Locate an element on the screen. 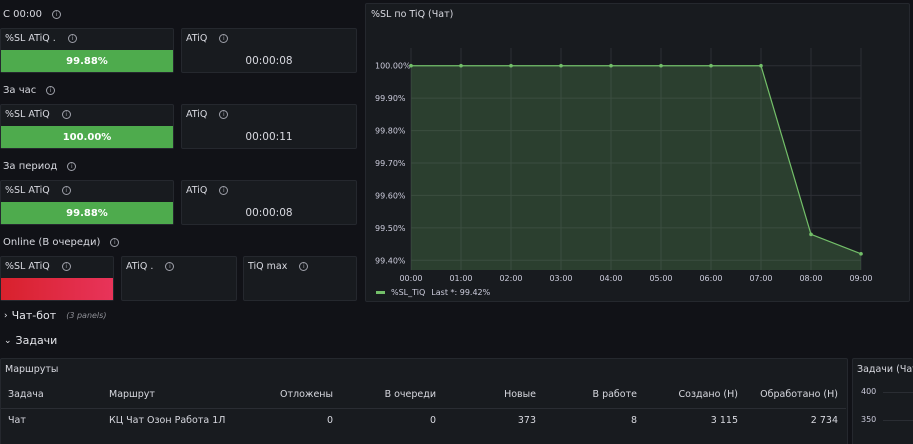  row-chatbot: › Чат-бот (3 panels) is located at coordinates (55, 315).